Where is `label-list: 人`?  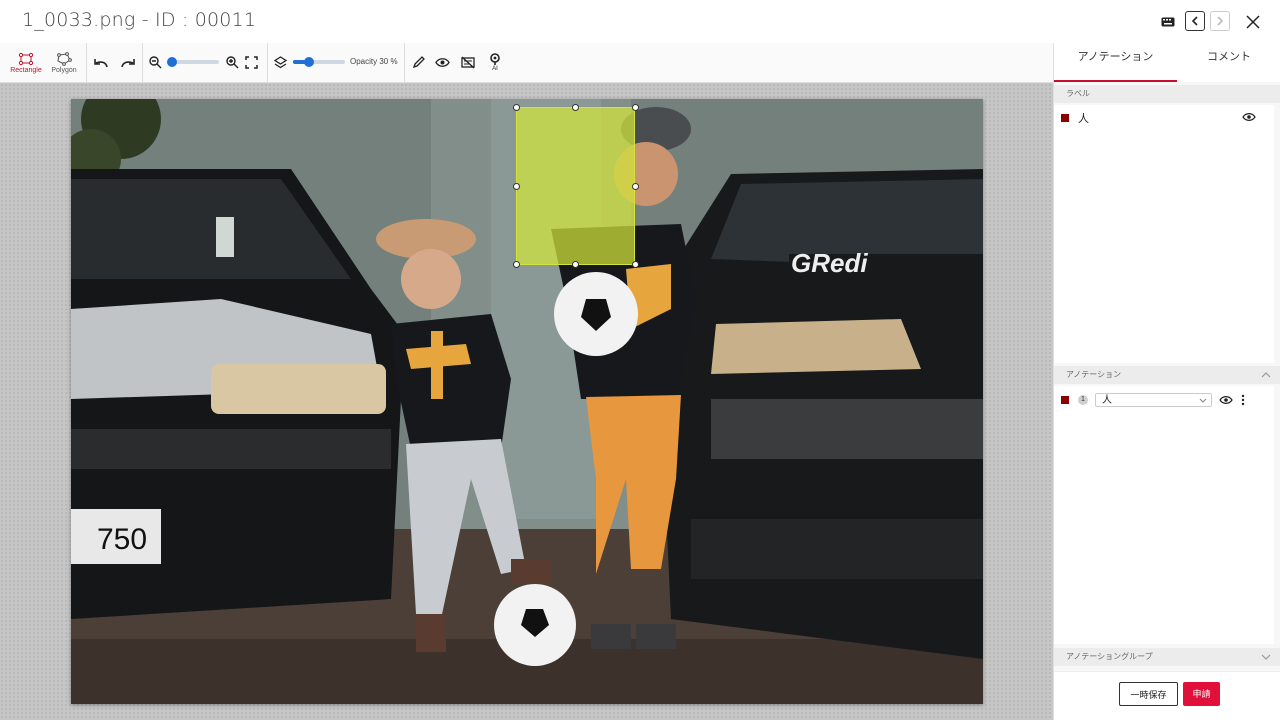
label-list: 人 is located at coordinates (1164, 234).